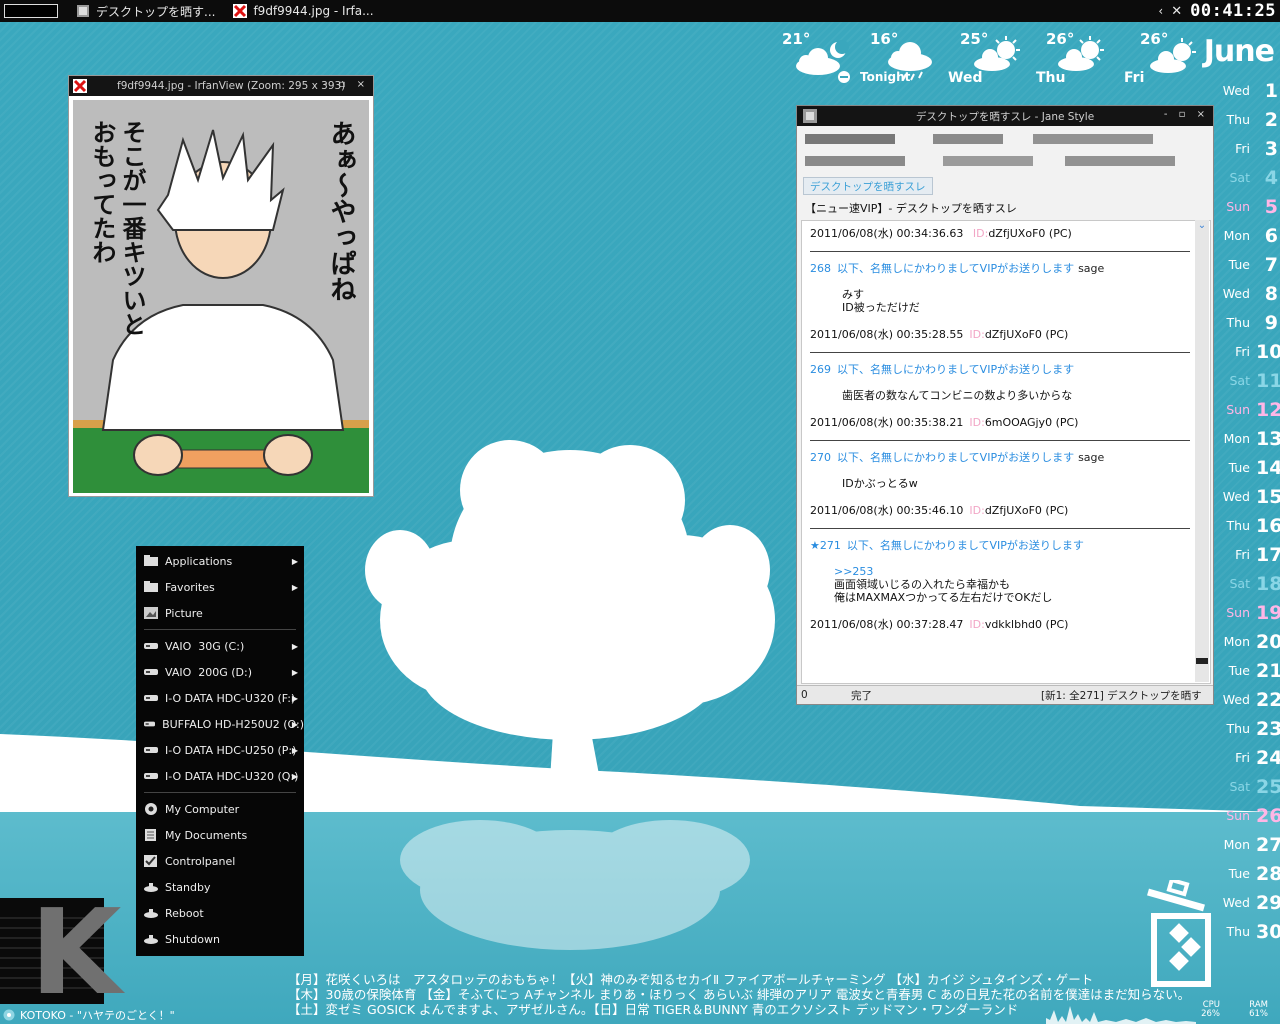 This screenshot has height=1024, width=1280. Describe the element at coordinates (220, 776) in the screenshot. I see `menu-item-i-o-data-hdc-u320-q: I-O DATA HDC-U320 (Q:) ▶` at that location.